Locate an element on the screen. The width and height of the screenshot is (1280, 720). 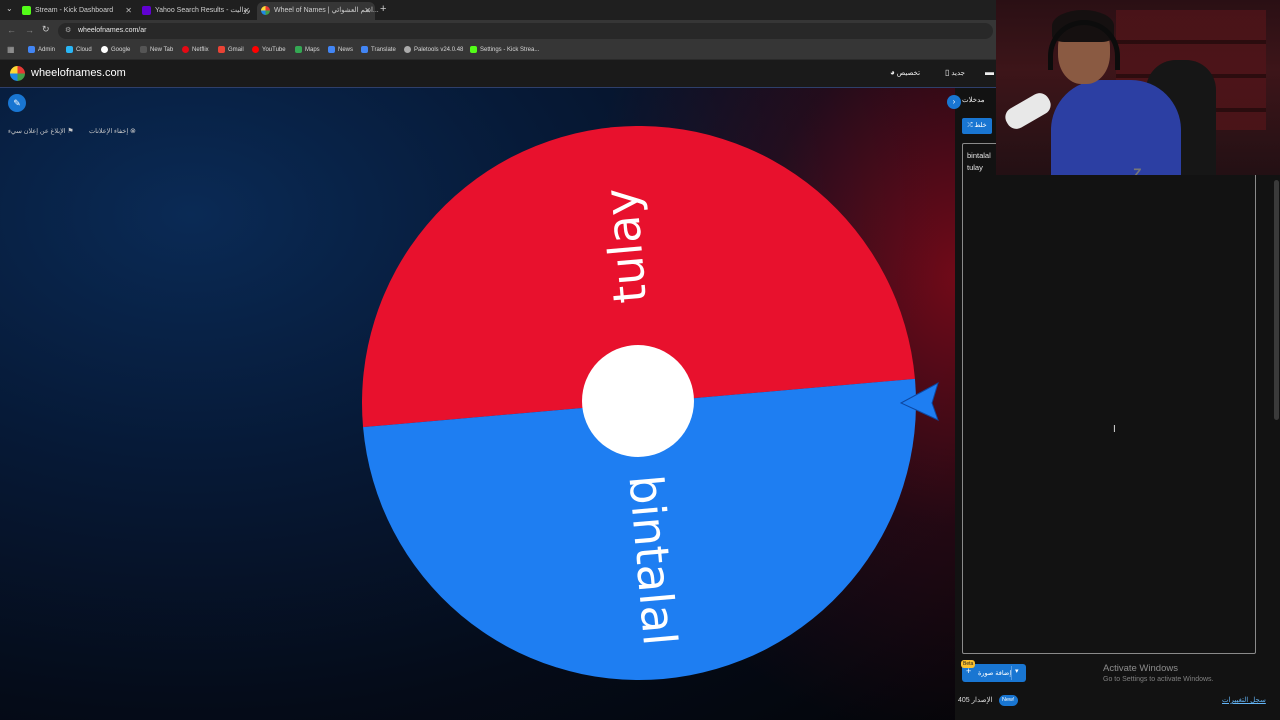
url-bar: ⚙ wheelofnames.com/ar is located at coordinates (525, 31).